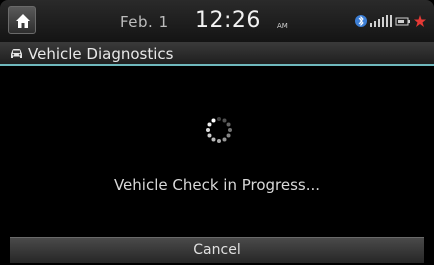 The image size is (434, 265). I want to click on alert-icon, so click(420, 21).